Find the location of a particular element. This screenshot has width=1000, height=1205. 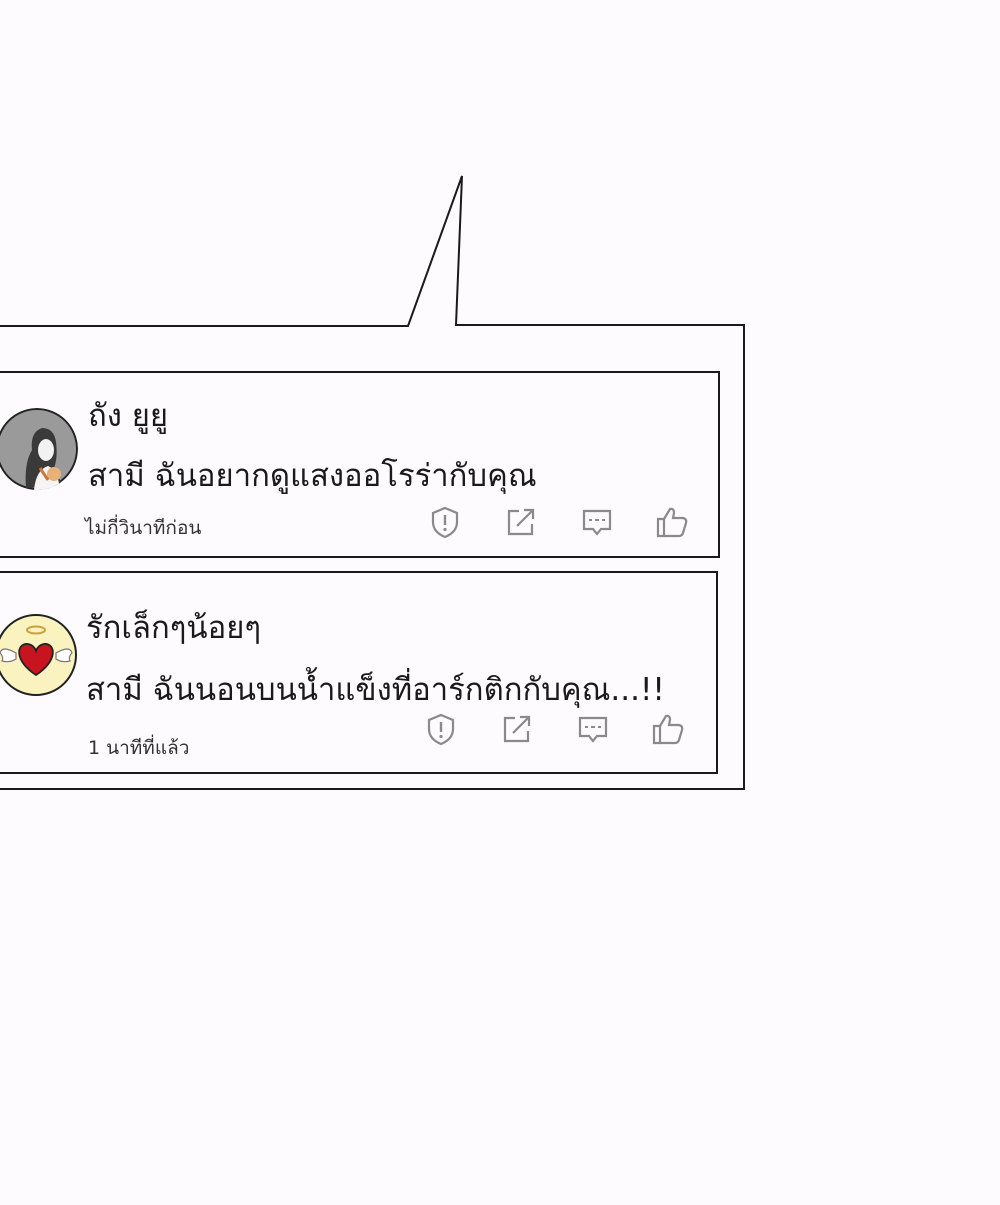

comment-username: รักเล็กๆน้อยๆ is located at coordinates (174, 628).